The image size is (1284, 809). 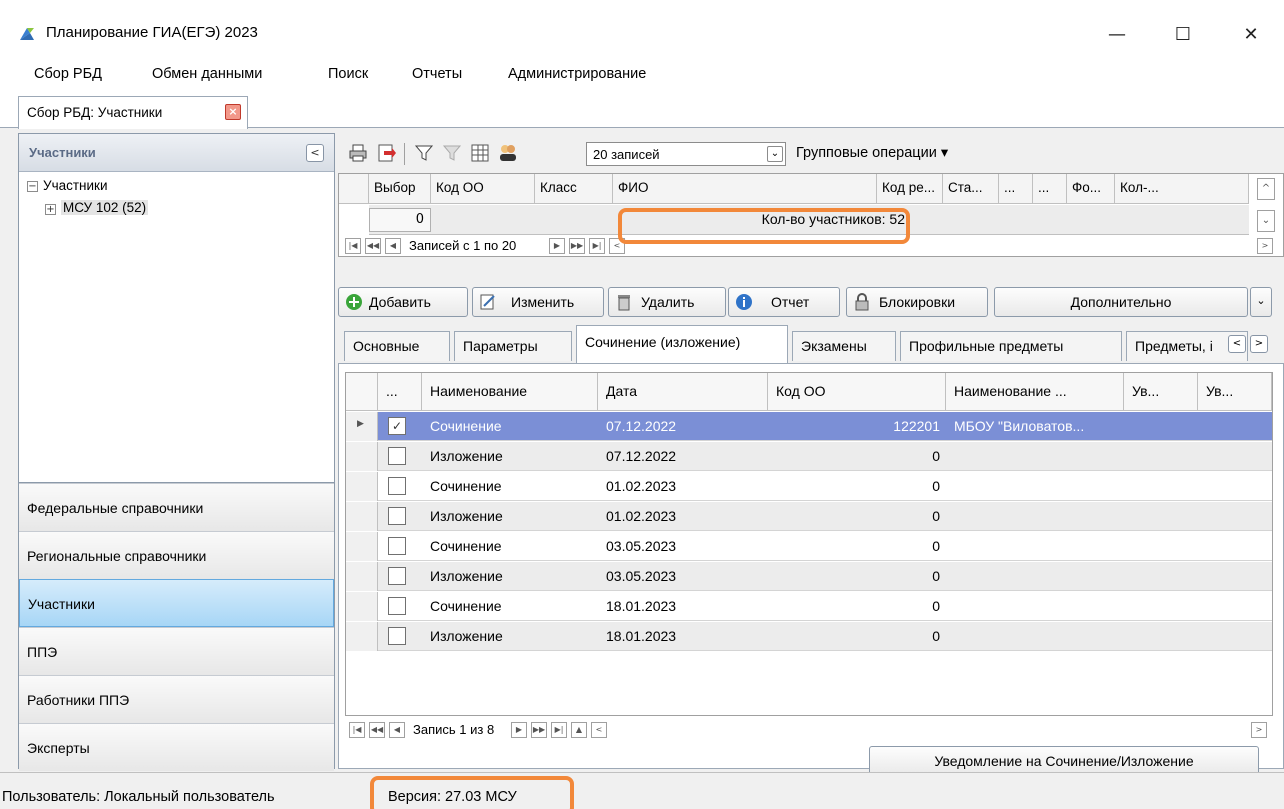 What do you see at coordinates (784, 302) in the screenshot?
I see `report-button: Отчет` at bounding box center [784, 302].